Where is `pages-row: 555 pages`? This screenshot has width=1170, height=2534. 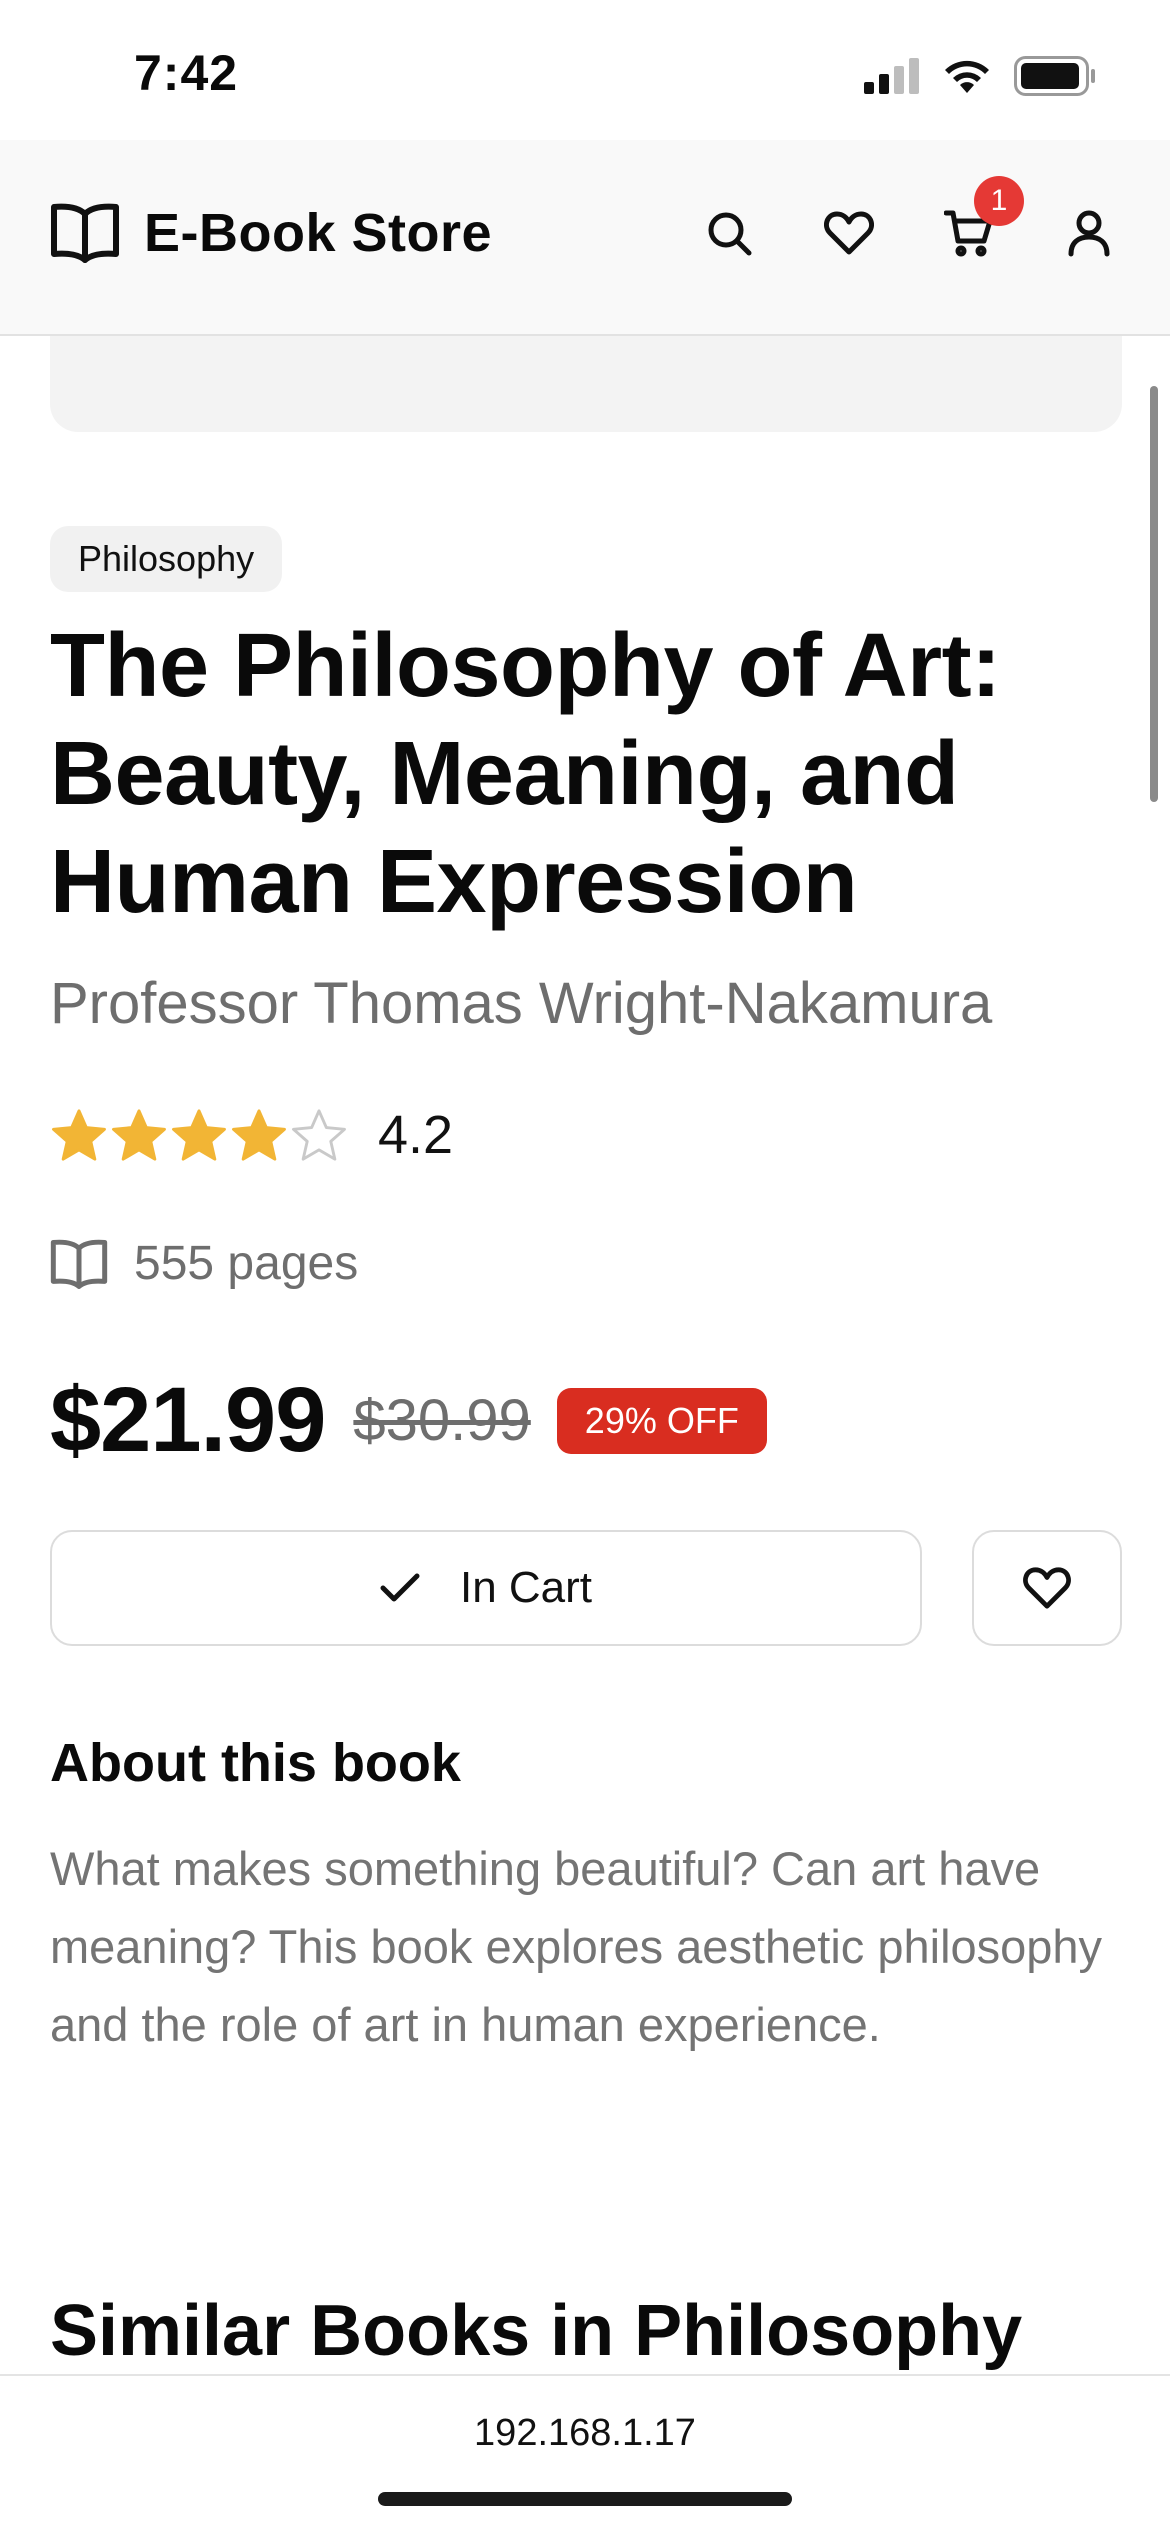 pages-row: 555 pages is located at coordinates (204, 1263).